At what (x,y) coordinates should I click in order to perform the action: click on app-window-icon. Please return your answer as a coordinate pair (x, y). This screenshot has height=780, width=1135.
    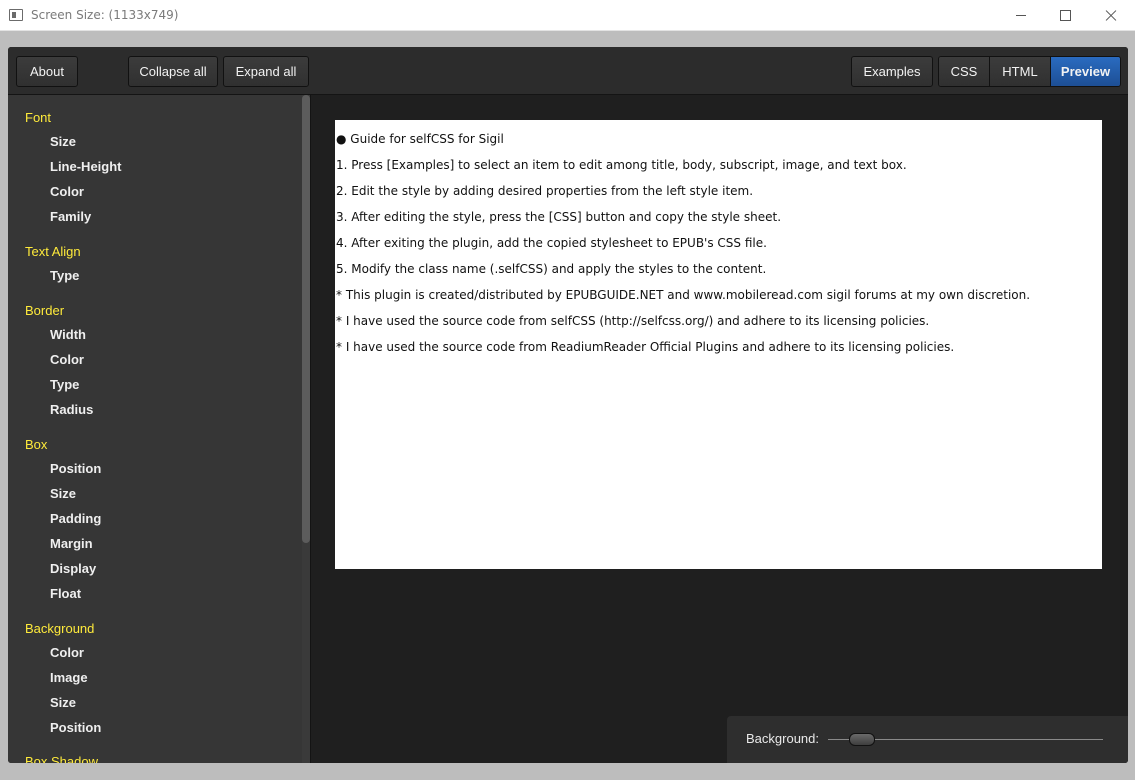
    Looking at the image, I should click on (16, 15).